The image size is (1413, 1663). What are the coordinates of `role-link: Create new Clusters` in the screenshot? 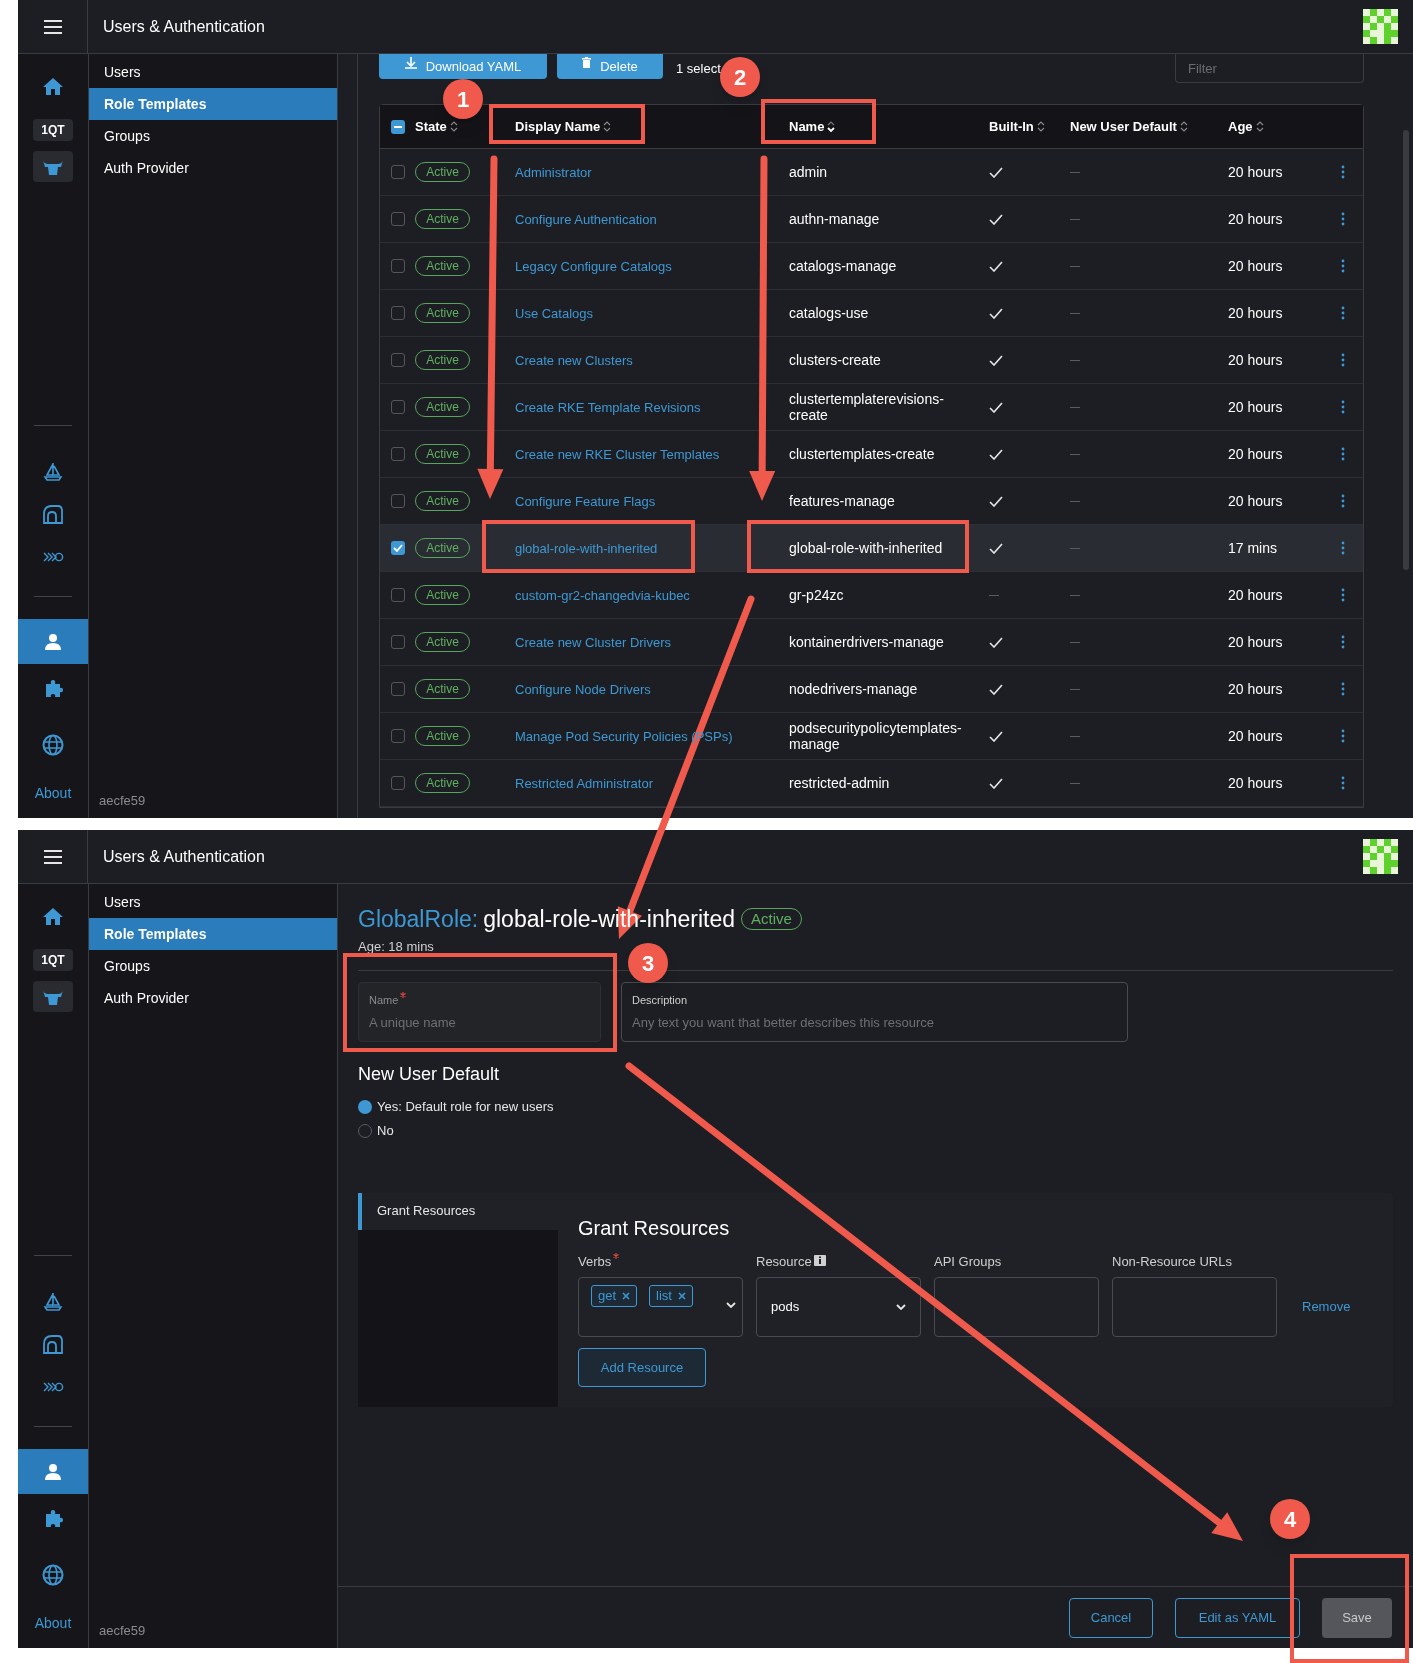 It's located at (574, 360).